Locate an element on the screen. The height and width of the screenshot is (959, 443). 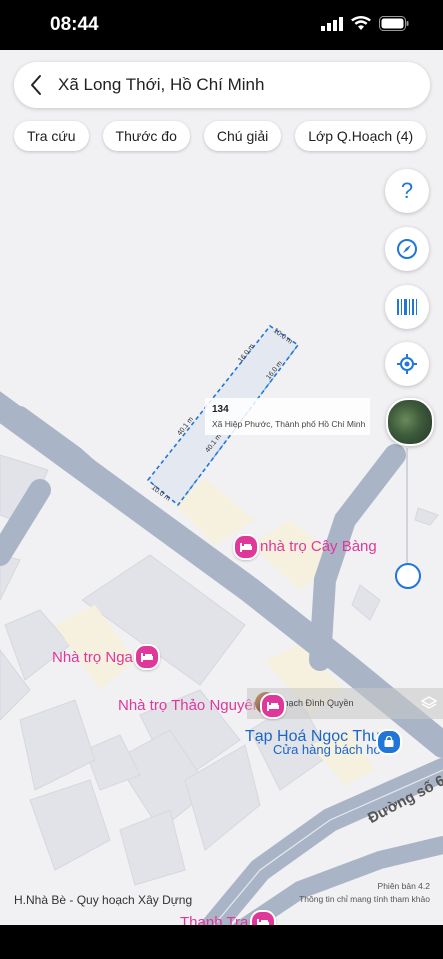
parcel-address: Xã Hiệp Phước, Thành phố Hồ Chí Minh is located at coordinates (289, 424).